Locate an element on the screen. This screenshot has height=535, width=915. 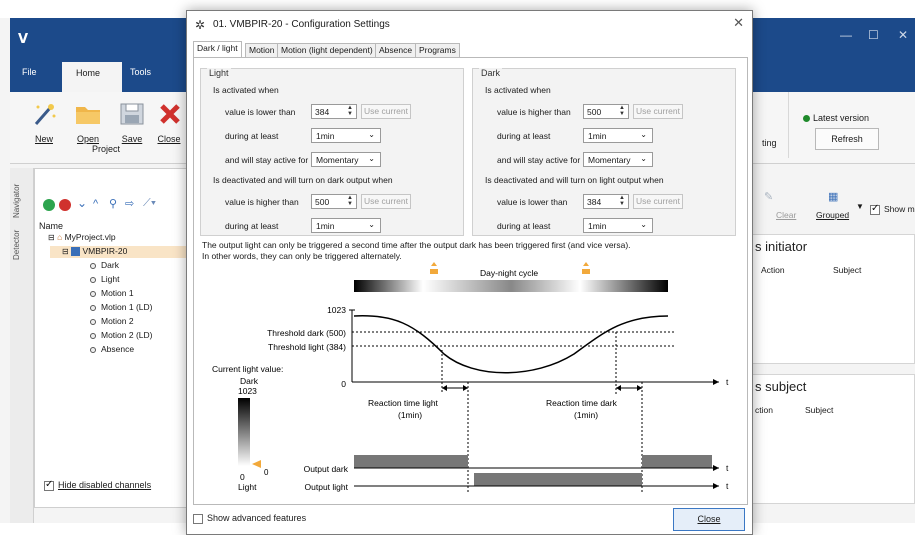
output-dark-arrow is located at coordinates (716, 468).